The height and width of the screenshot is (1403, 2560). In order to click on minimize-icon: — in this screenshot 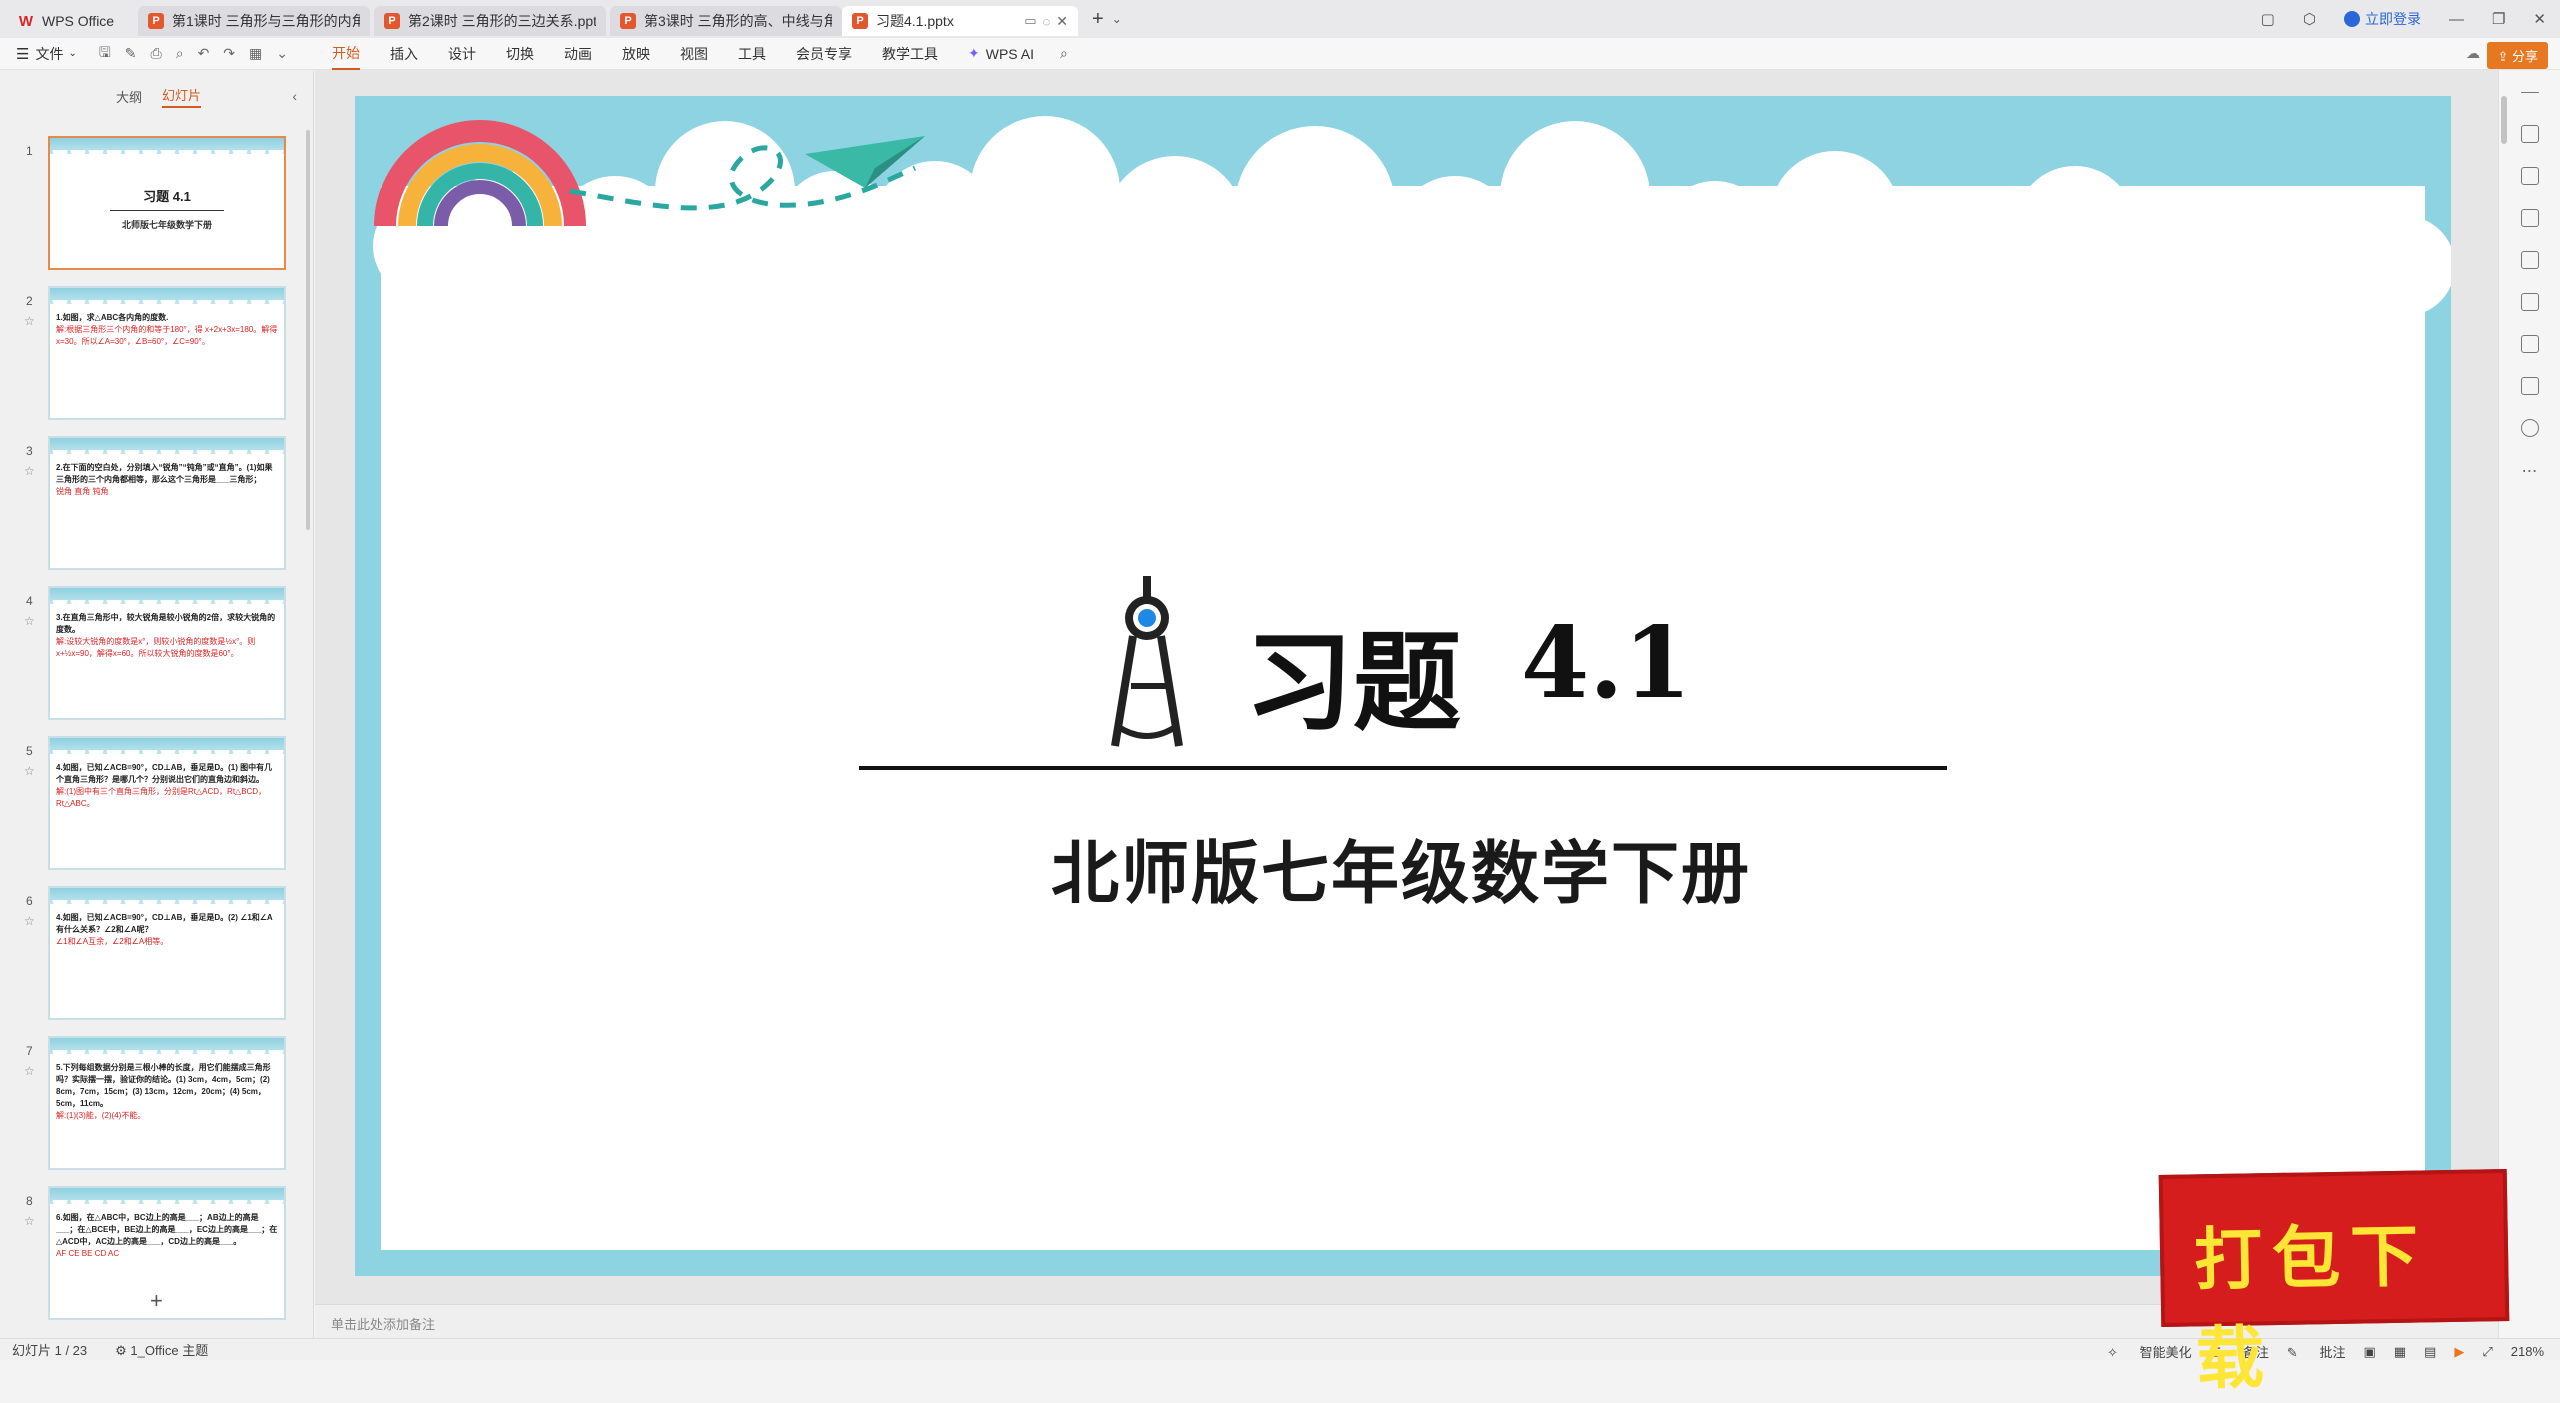, I will do `click(2456, 19)`.